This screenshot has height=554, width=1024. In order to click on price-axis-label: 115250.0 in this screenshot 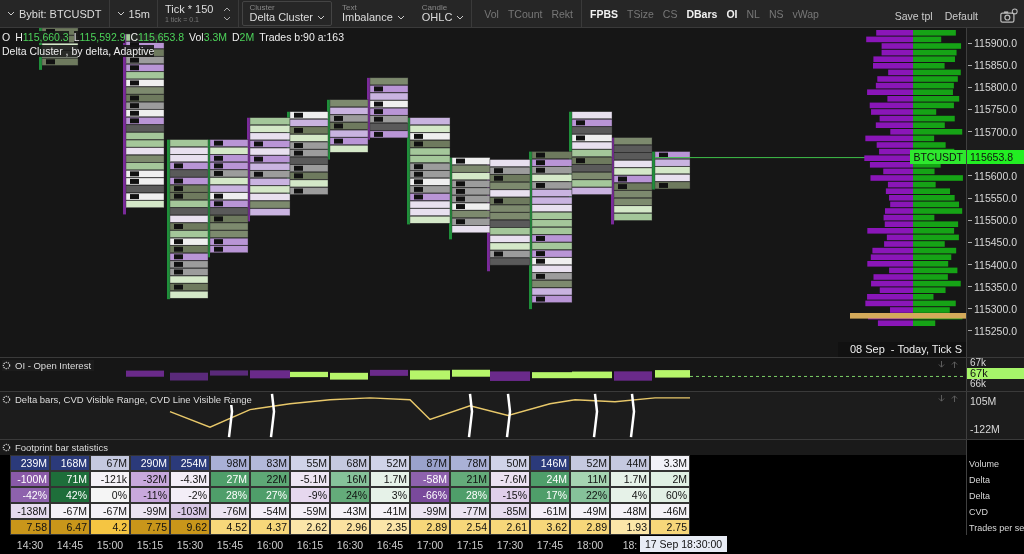, I will do `click(995, 330)`.